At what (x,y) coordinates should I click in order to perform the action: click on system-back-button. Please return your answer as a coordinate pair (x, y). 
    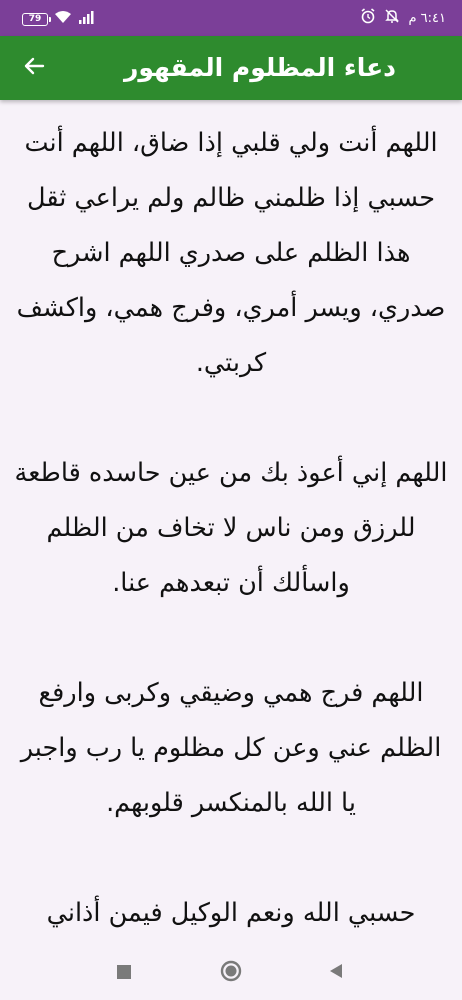
    Looking at the image, I should click on (336, 973).